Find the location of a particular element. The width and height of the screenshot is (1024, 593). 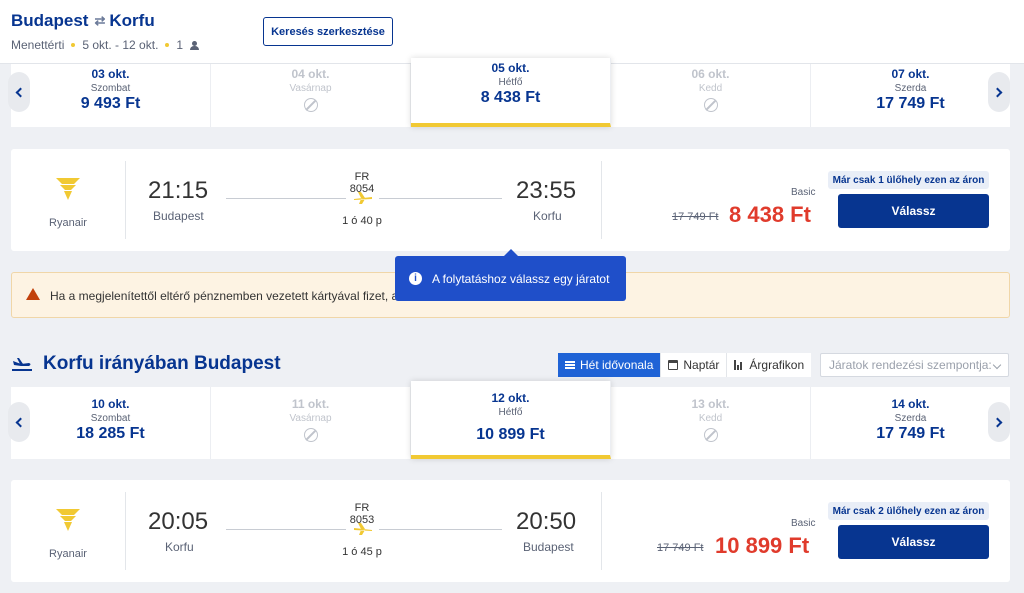

plane-landing-icon is located at coordinates (22, 364).